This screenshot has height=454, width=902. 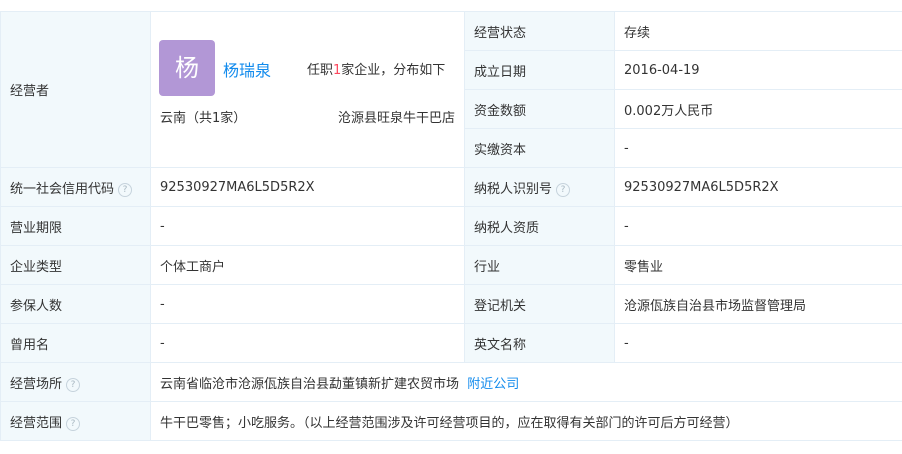 I want to click on company-type-label: 企业类型, so click(x=75, y=265).